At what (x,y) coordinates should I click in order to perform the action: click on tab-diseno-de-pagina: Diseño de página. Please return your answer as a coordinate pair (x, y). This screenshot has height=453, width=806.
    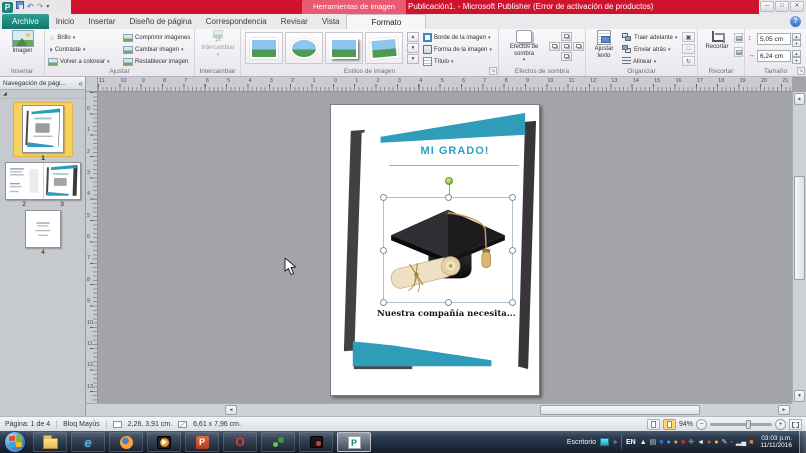
    Looking at the image, I should click on (161, 21).